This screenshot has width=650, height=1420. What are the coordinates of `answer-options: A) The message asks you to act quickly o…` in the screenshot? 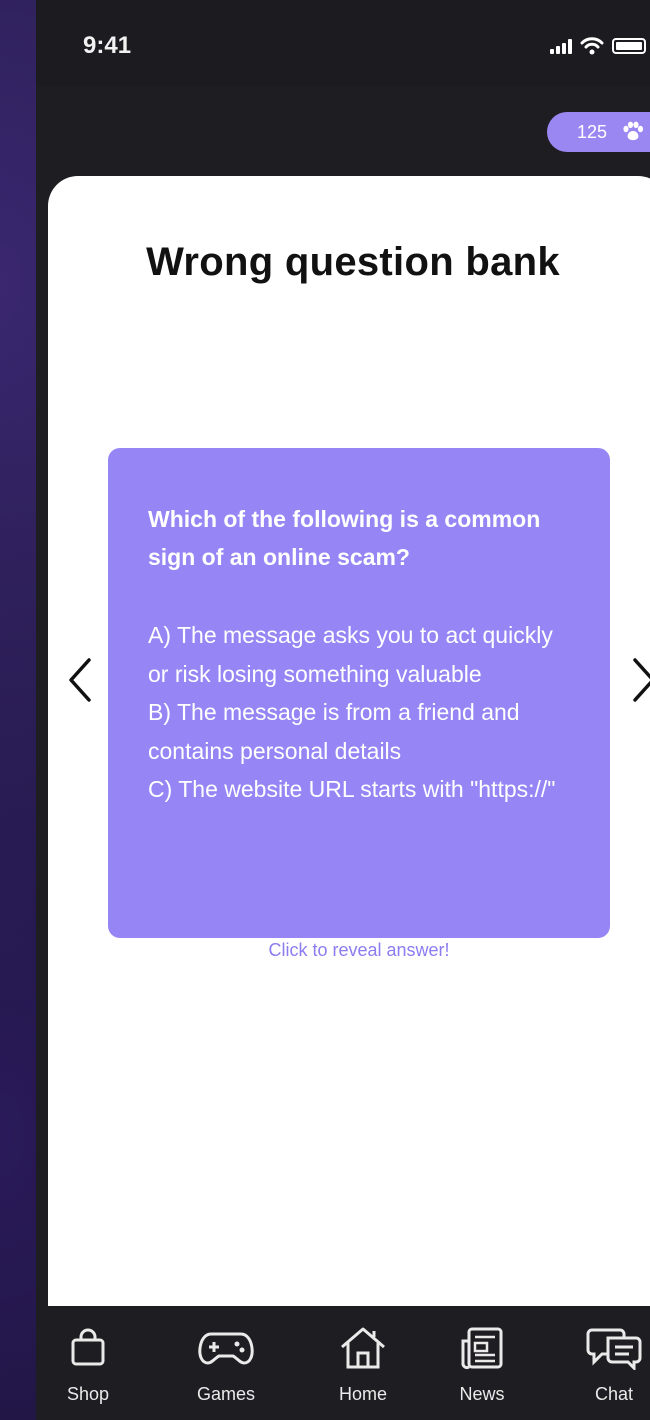 It's located at (363, 712).